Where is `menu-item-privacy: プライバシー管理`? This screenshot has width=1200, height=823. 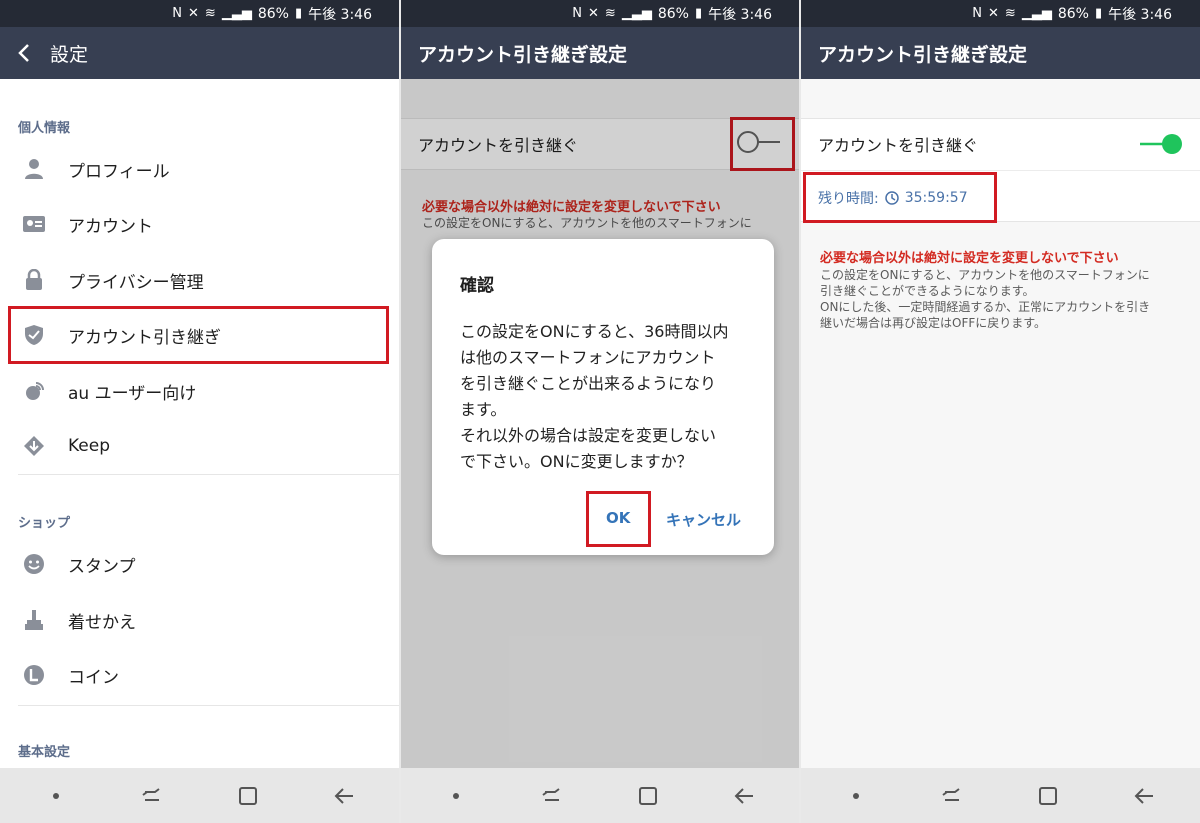
menu-item-privacy: プライバシー管理 is located at coordinates (200, 280).